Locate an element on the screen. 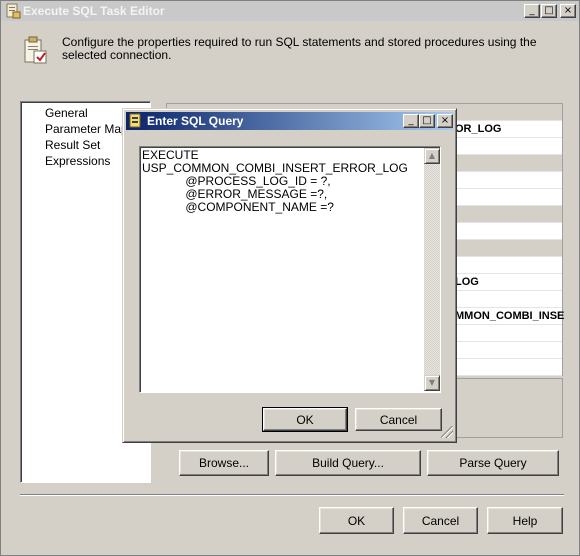 The image size is (580, 556). nav-item-expressions: Expressions is located at coordinates (85, 161).